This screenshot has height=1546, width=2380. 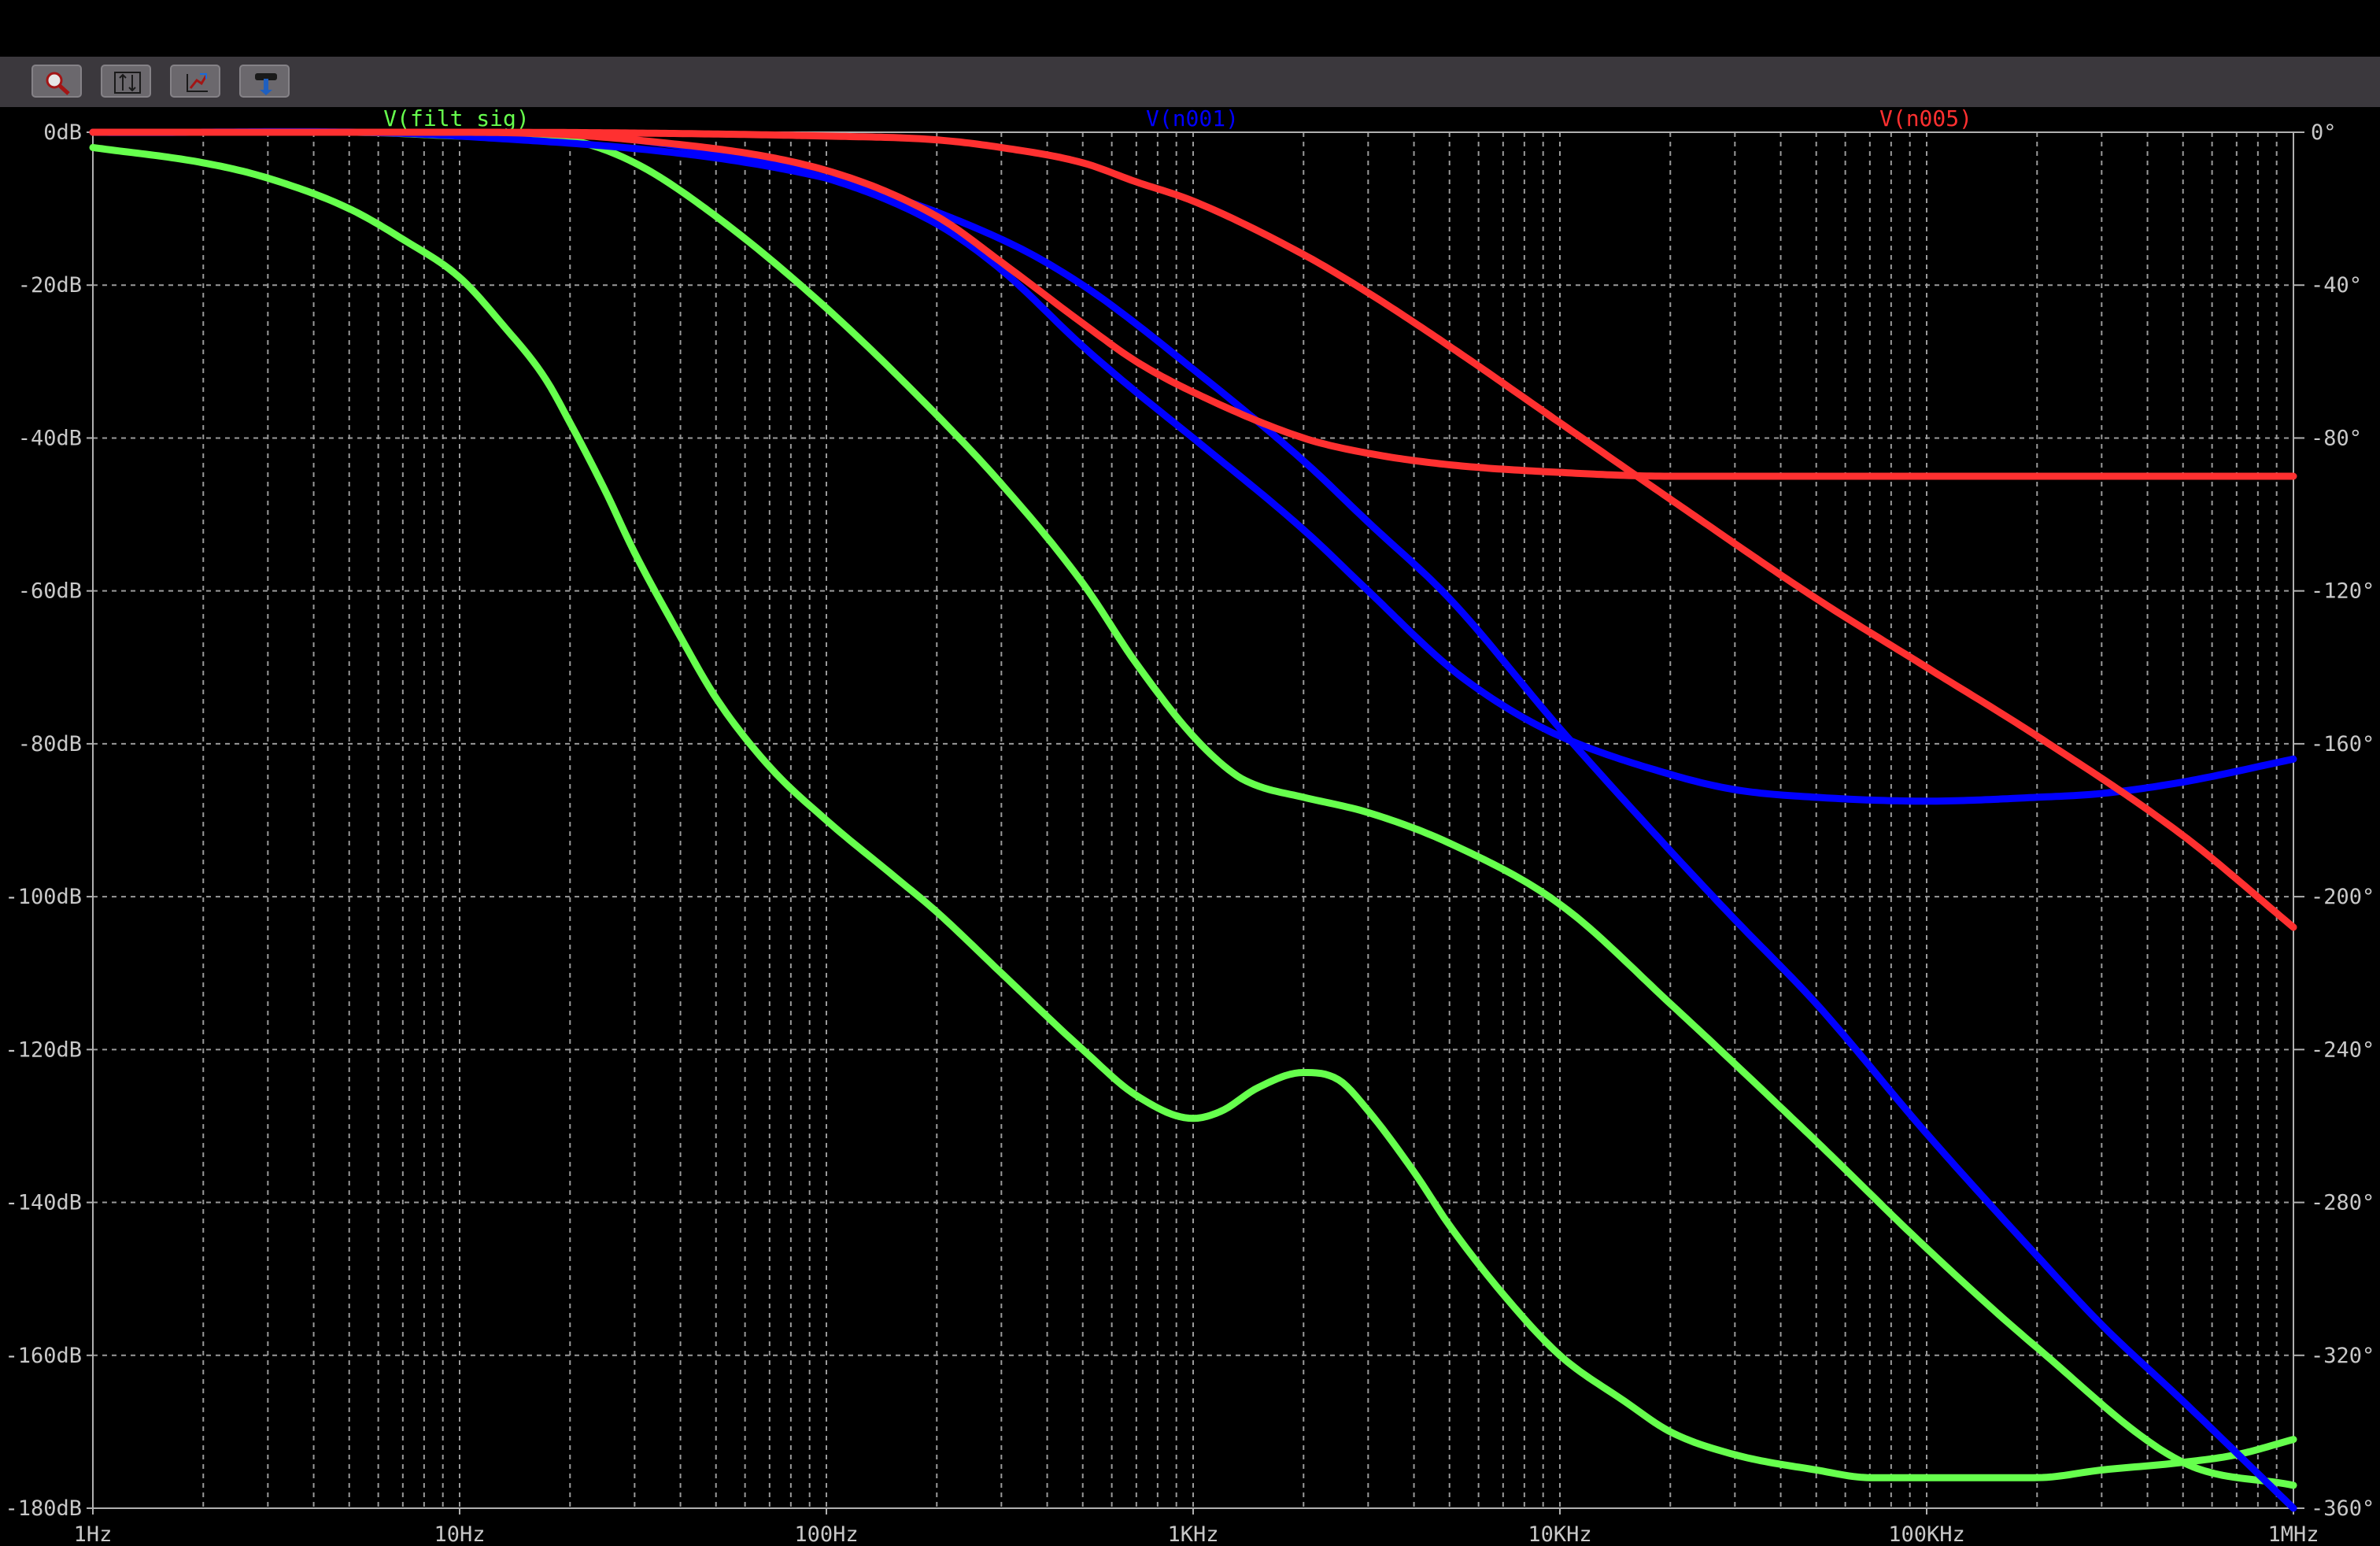 I want to click on y2-tick-label: -240°, so click(x=2342, y=1050).